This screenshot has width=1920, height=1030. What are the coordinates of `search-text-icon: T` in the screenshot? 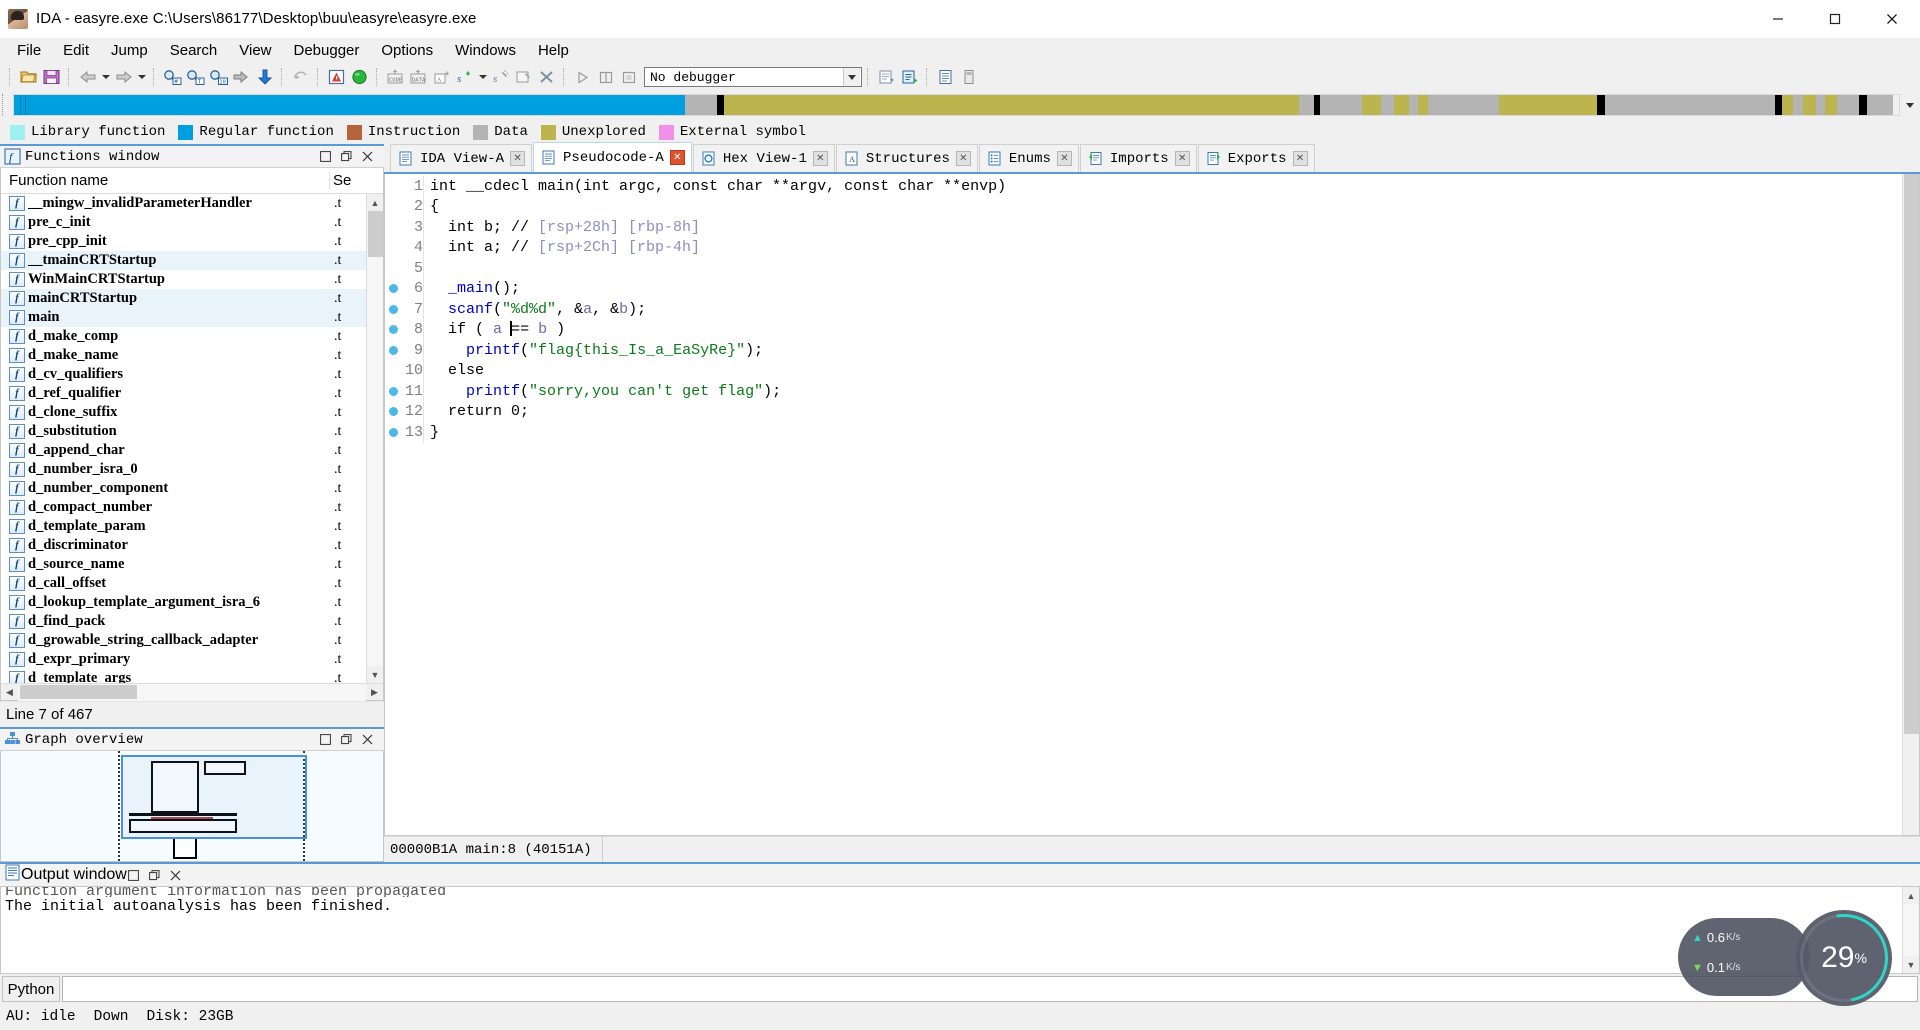 It's located at (195, 77).